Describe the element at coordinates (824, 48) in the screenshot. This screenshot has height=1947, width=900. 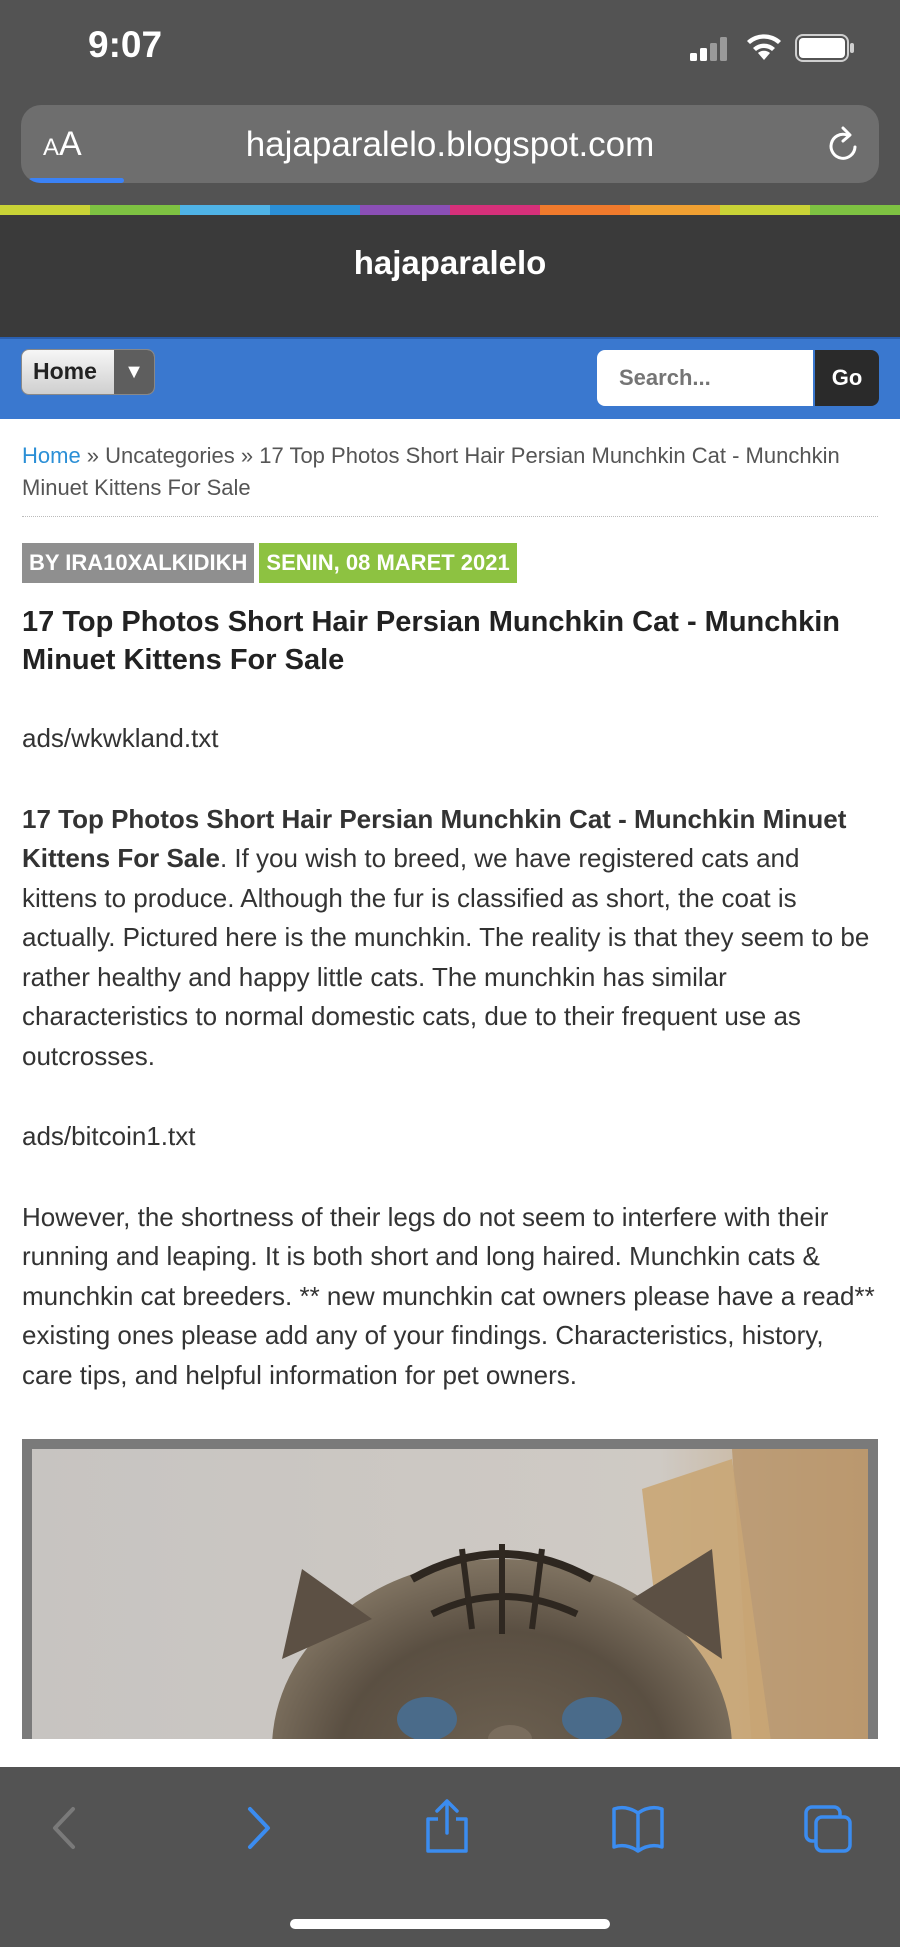
I see `battery-icon` at that location.